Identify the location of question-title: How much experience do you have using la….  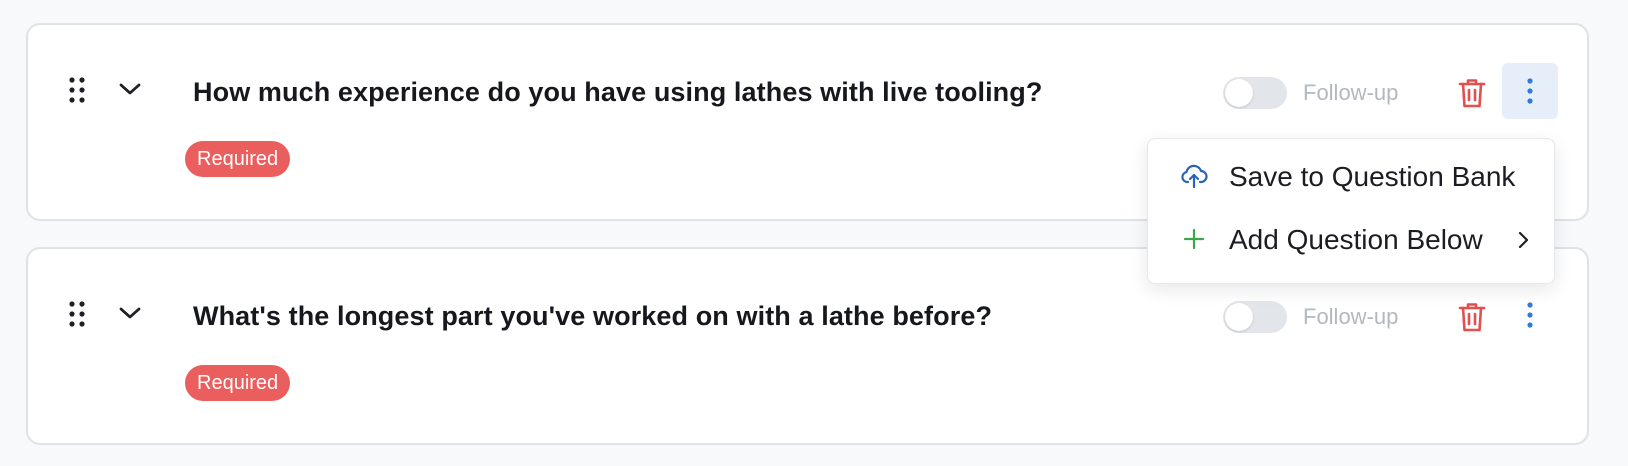
(617, 92).